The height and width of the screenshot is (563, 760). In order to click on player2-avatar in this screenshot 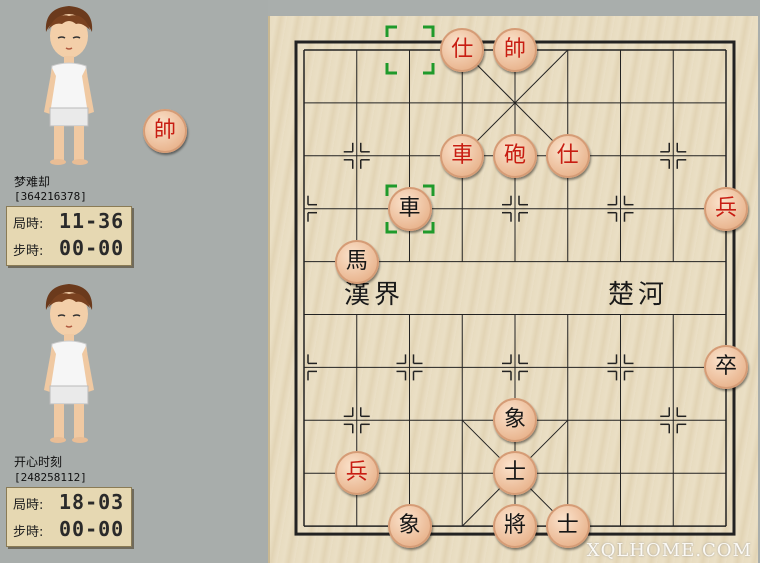, I will do `click(69, 364)`.